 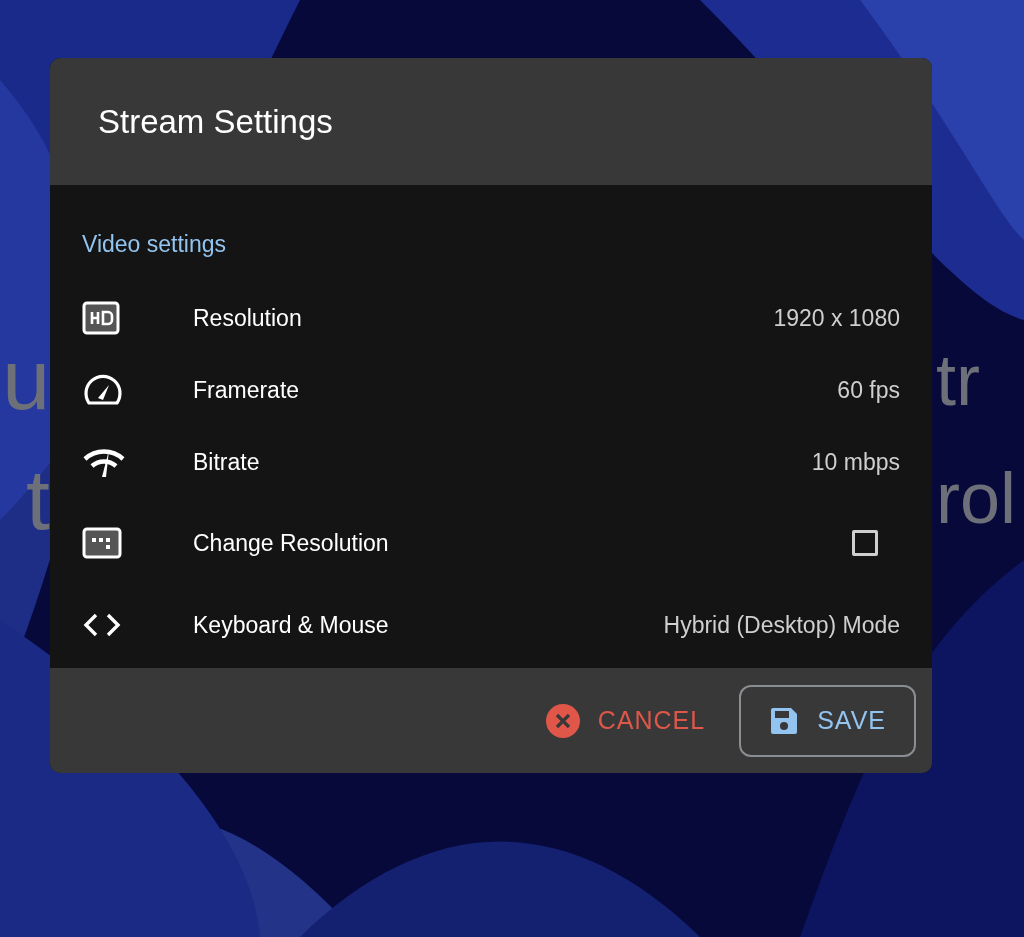 What do you see at coordinates (247, 390) in the screenshot?
I see `setting-label: Framerate` at bounding box center [247, 390].